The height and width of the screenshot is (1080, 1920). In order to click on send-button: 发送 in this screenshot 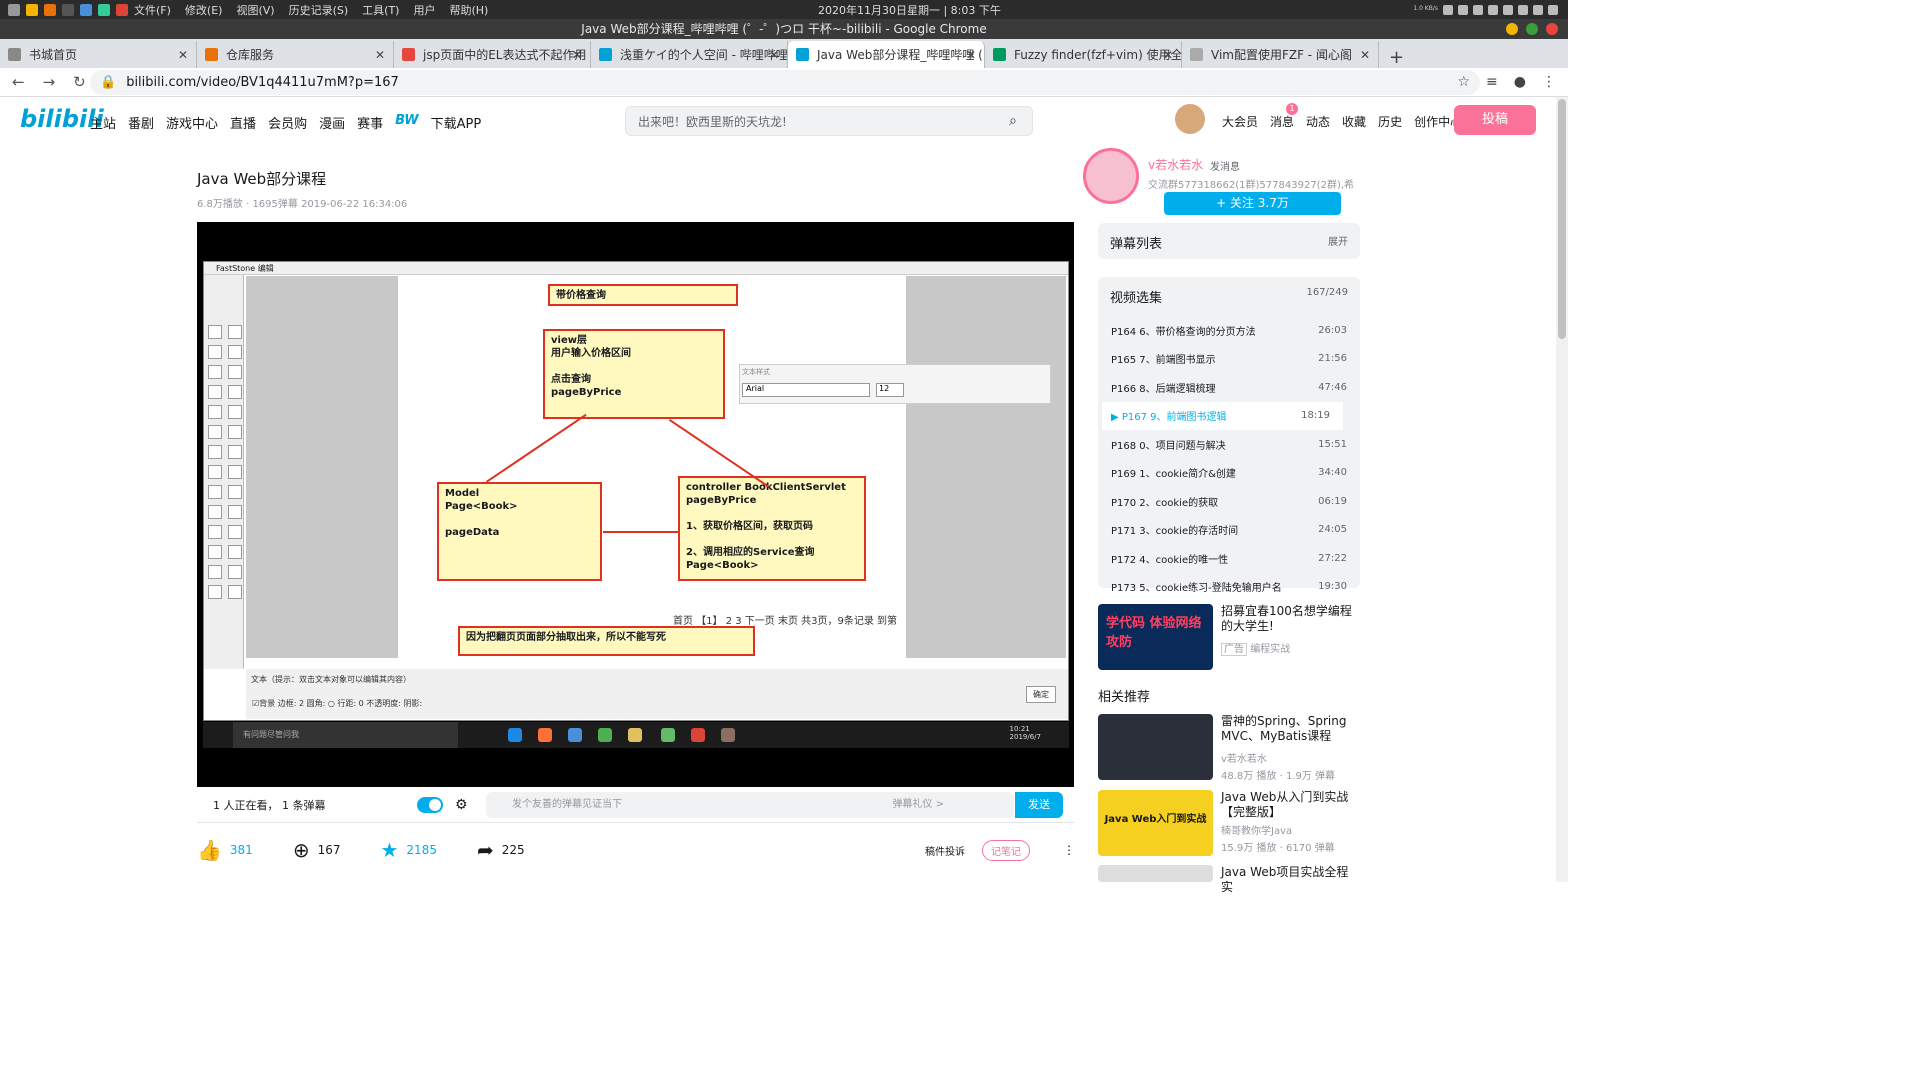, I will do `click(1039, 805)`.